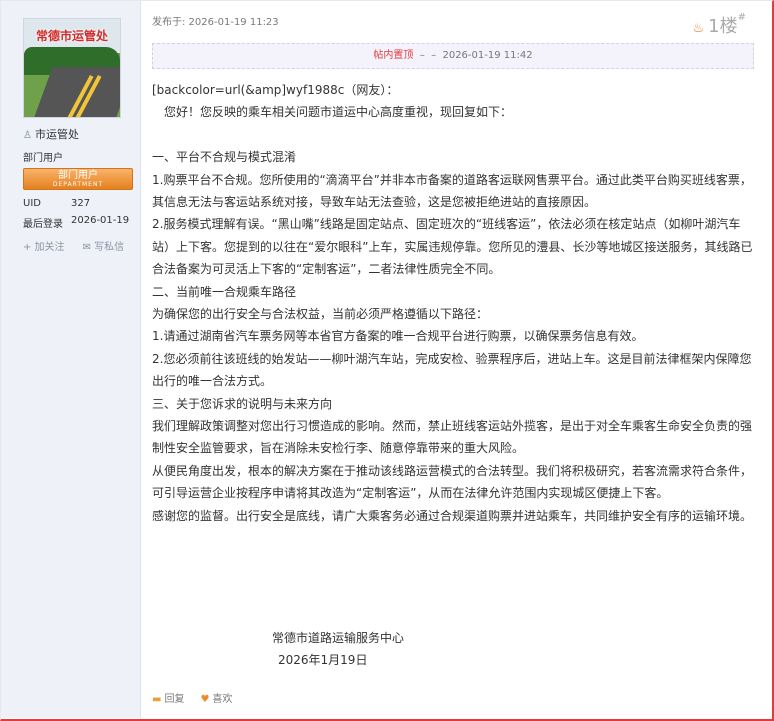 Image resolution: width=774 pixels, height=721 pixels. I want to click on floor-number: ♨ 1楼#, so click(720, 25).